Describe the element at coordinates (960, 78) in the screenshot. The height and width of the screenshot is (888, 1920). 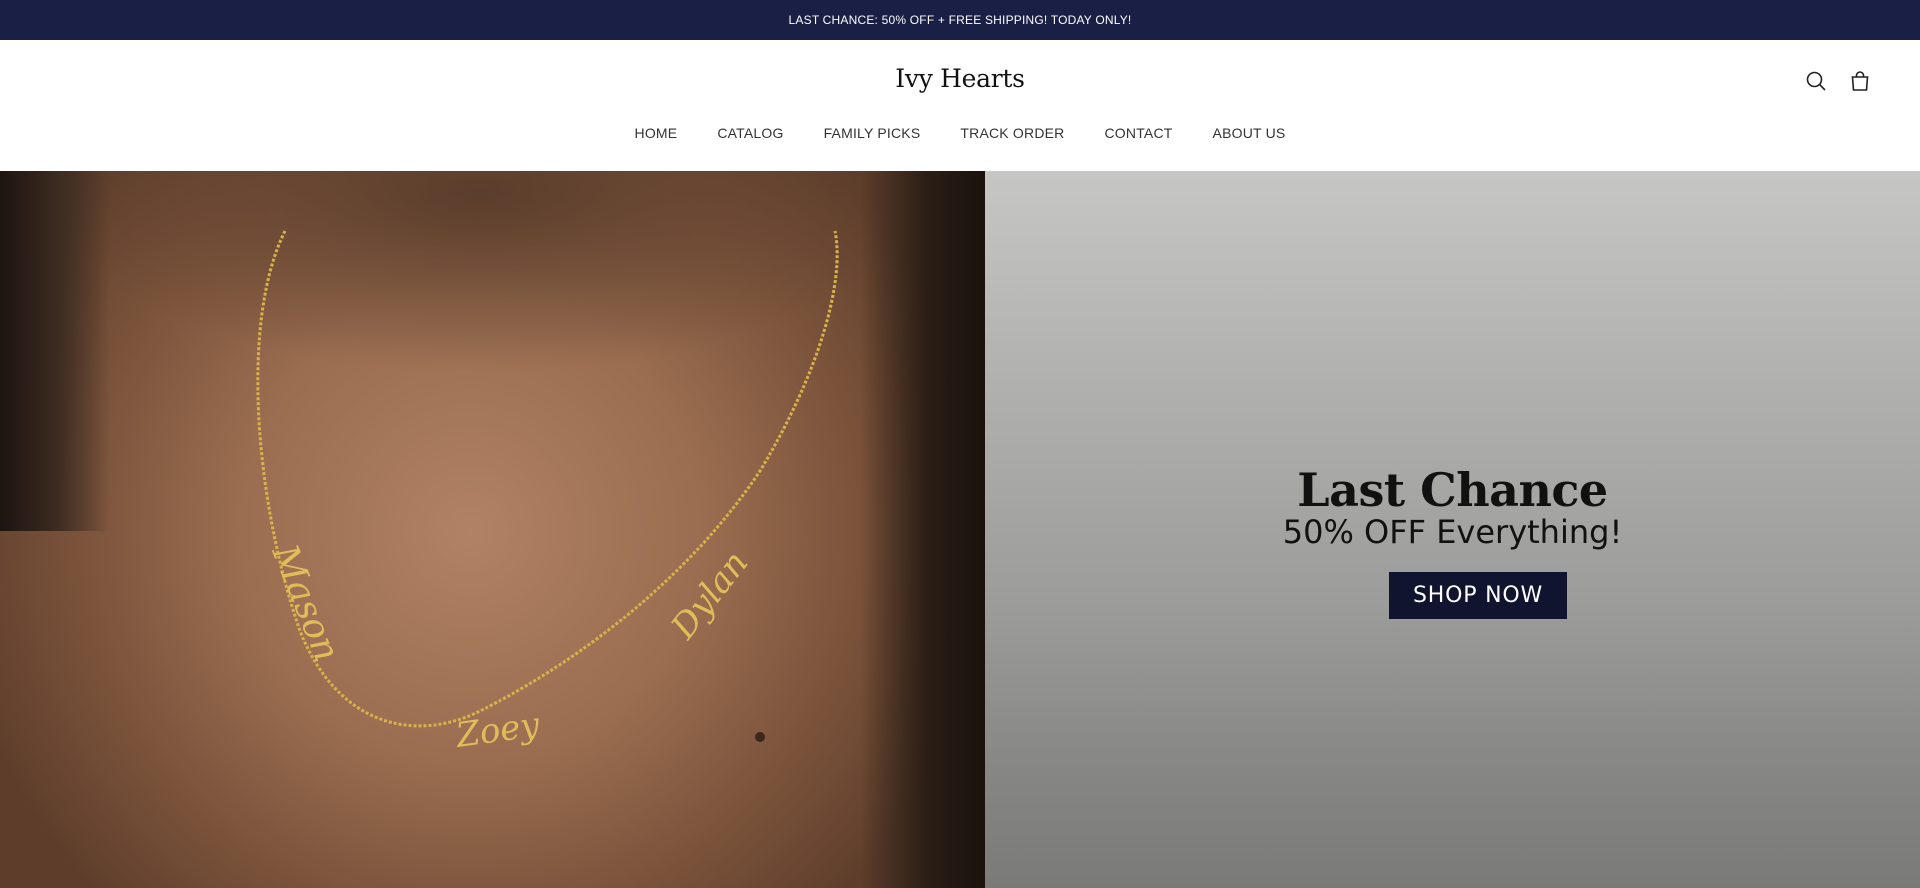
I see `store-logo: Ivy Hearts` at that location.